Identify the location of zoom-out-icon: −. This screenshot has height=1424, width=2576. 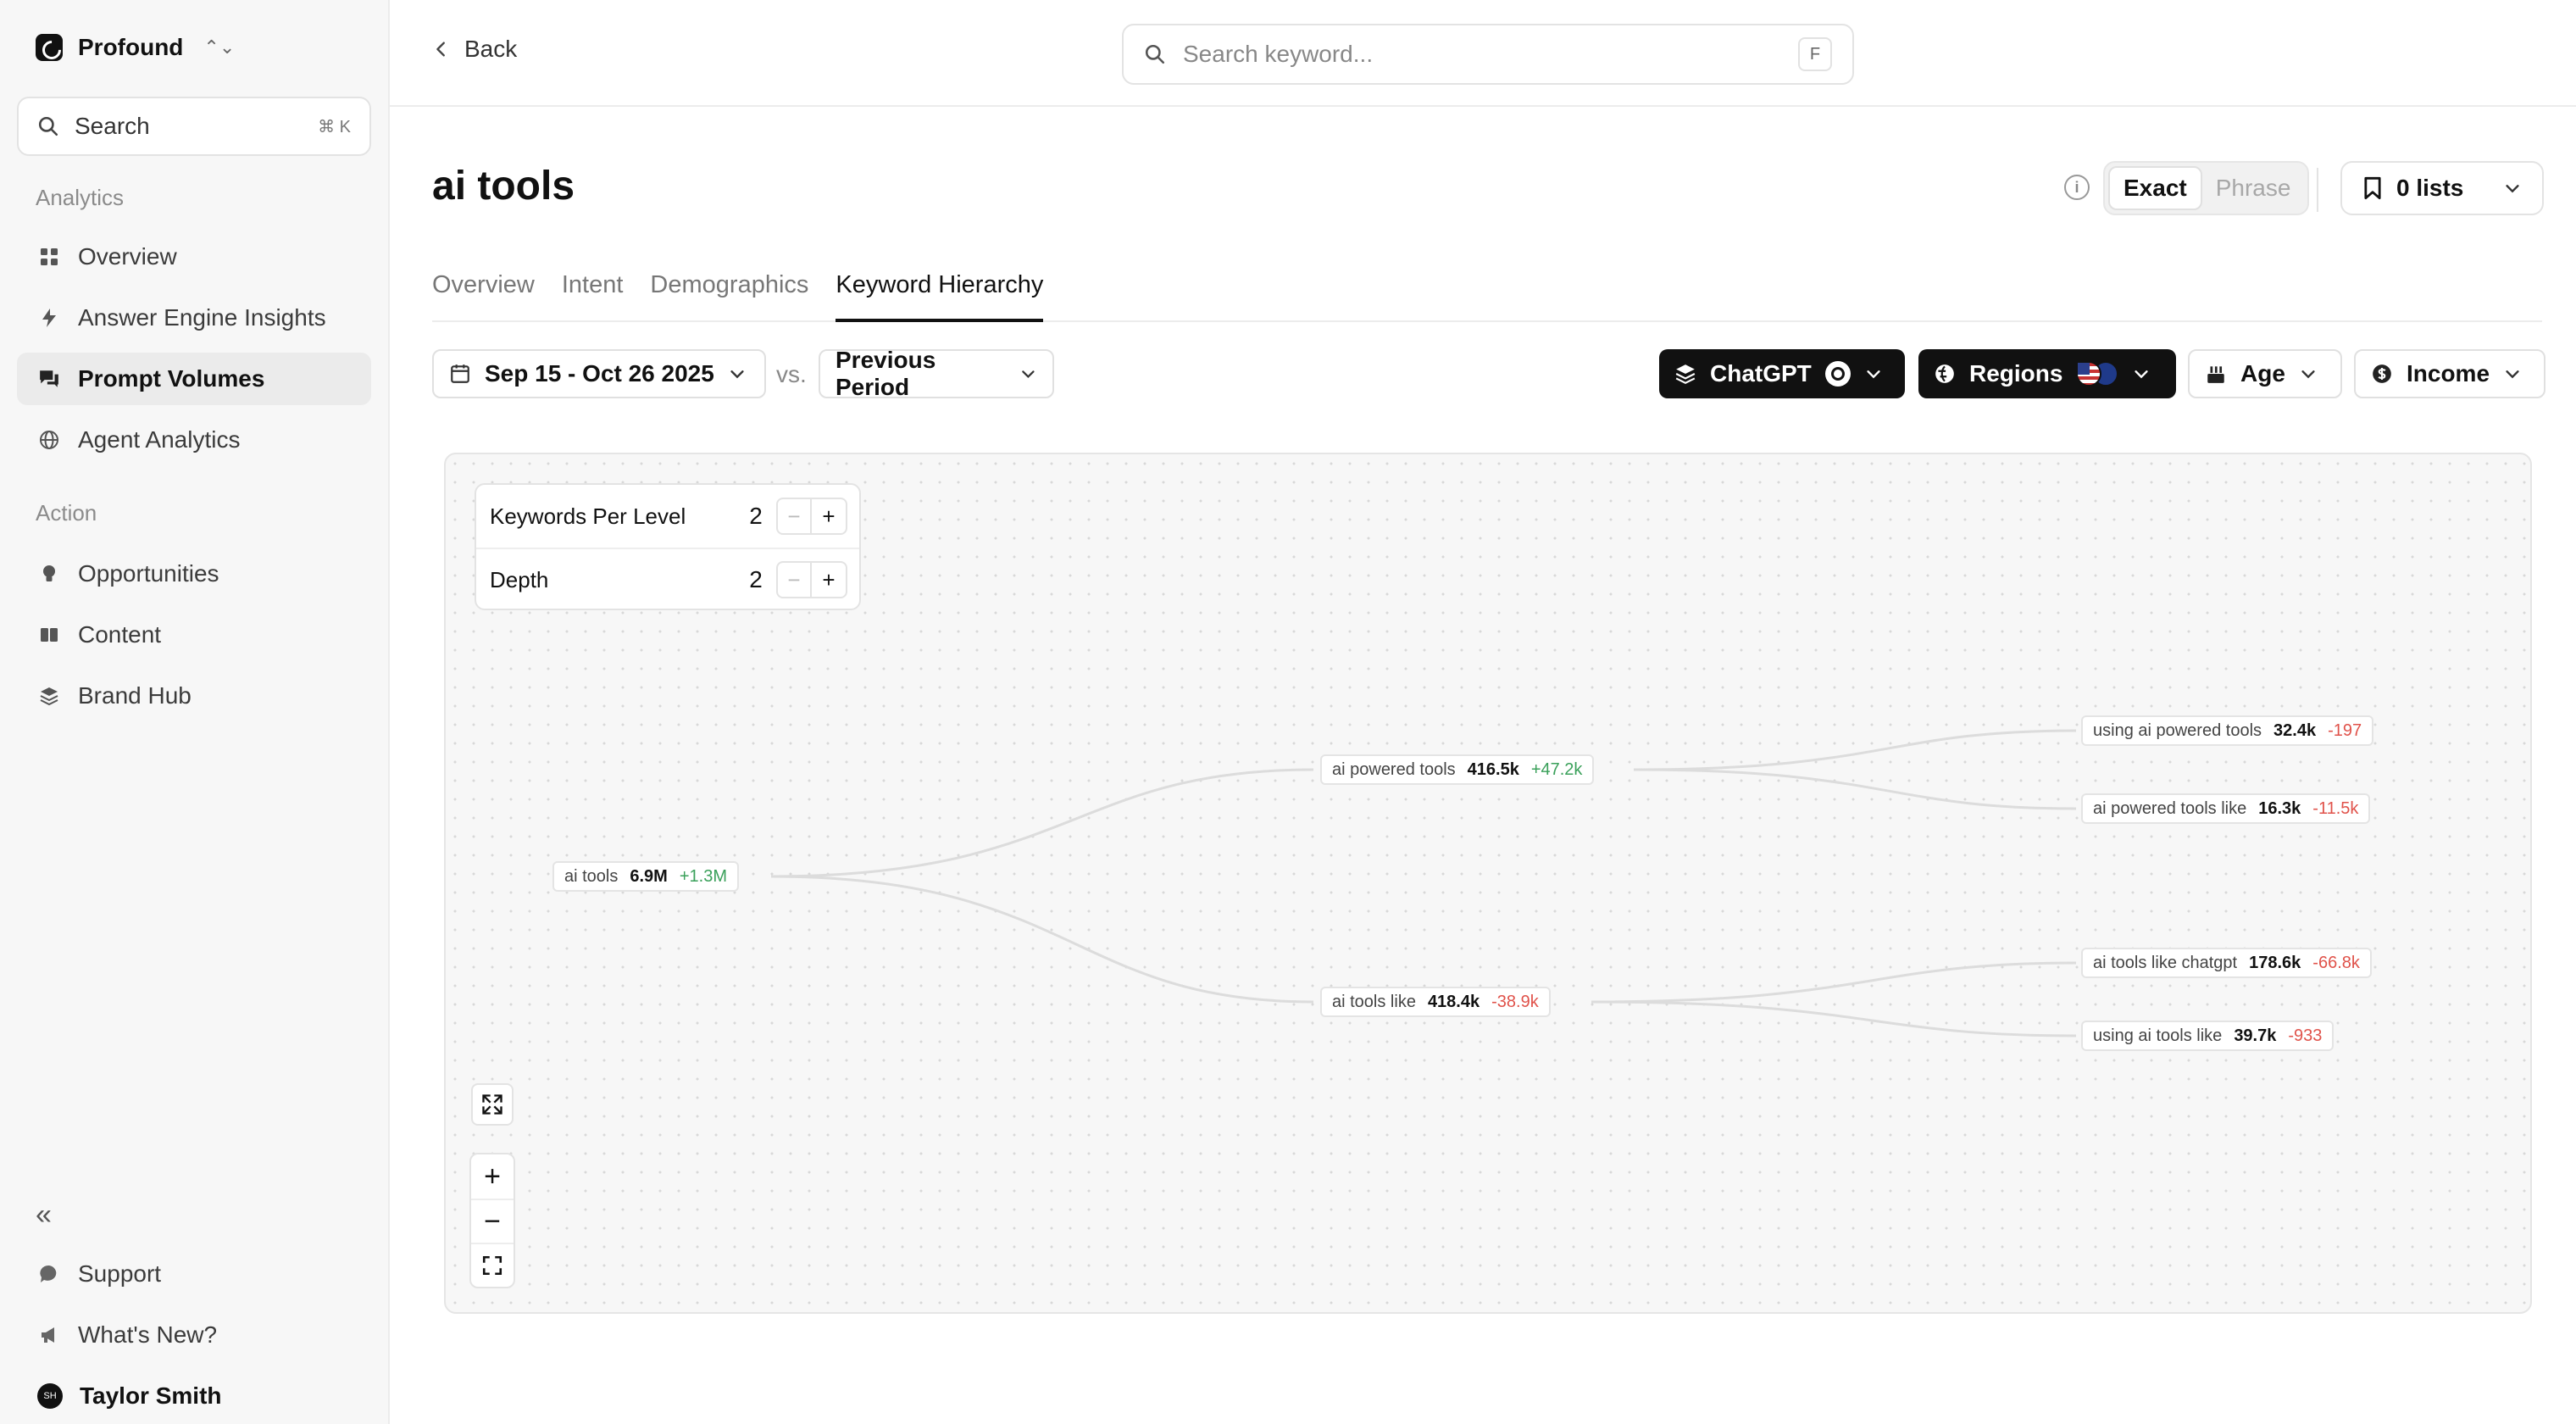
(492, 1221).